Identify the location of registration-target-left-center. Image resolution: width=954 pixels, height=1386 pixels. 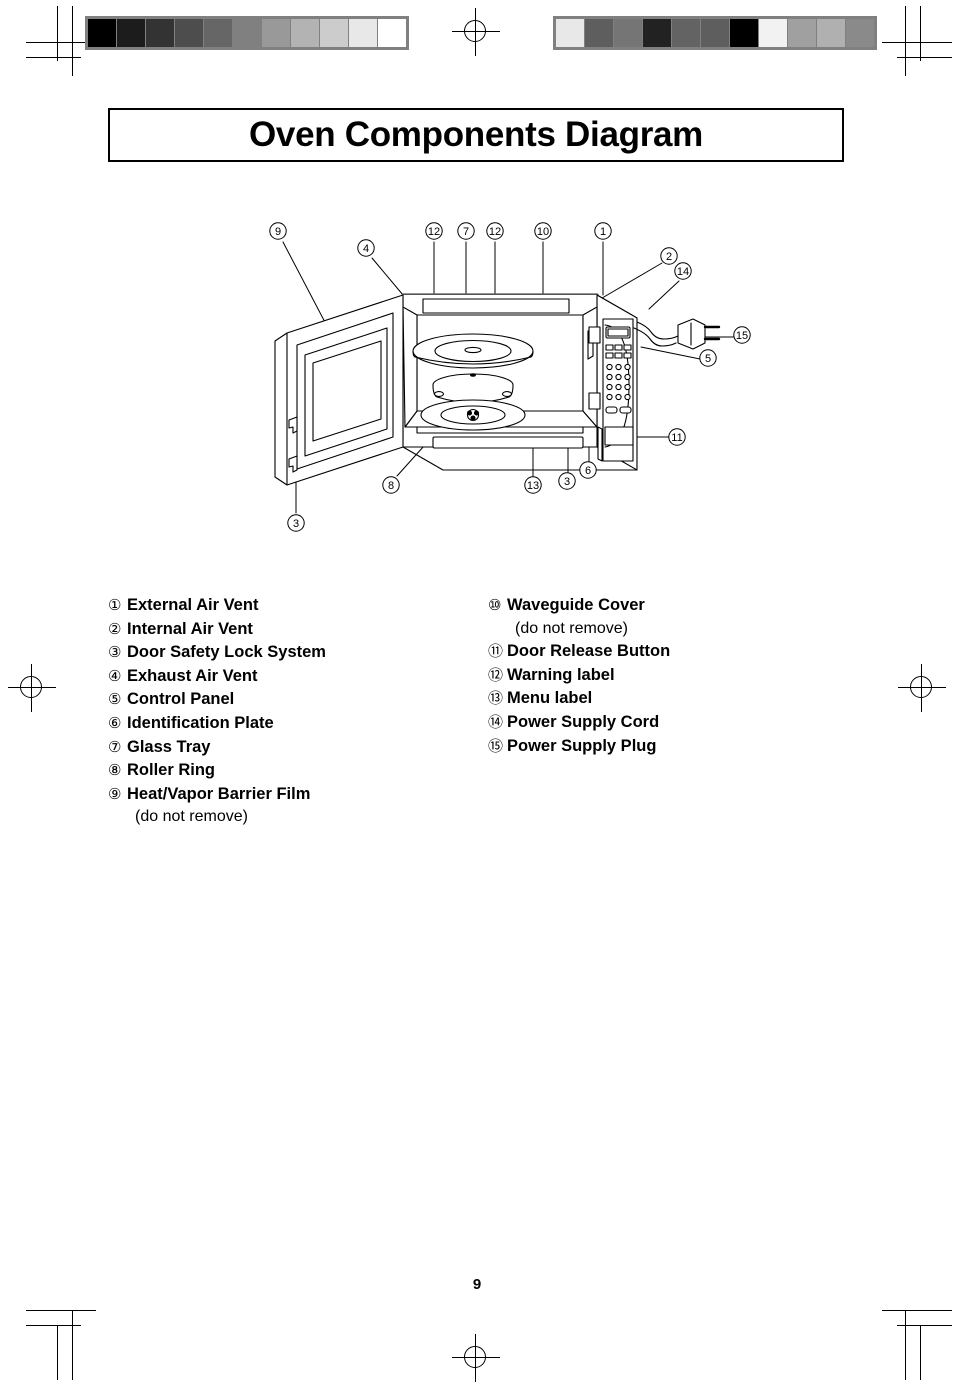
(32, 688).